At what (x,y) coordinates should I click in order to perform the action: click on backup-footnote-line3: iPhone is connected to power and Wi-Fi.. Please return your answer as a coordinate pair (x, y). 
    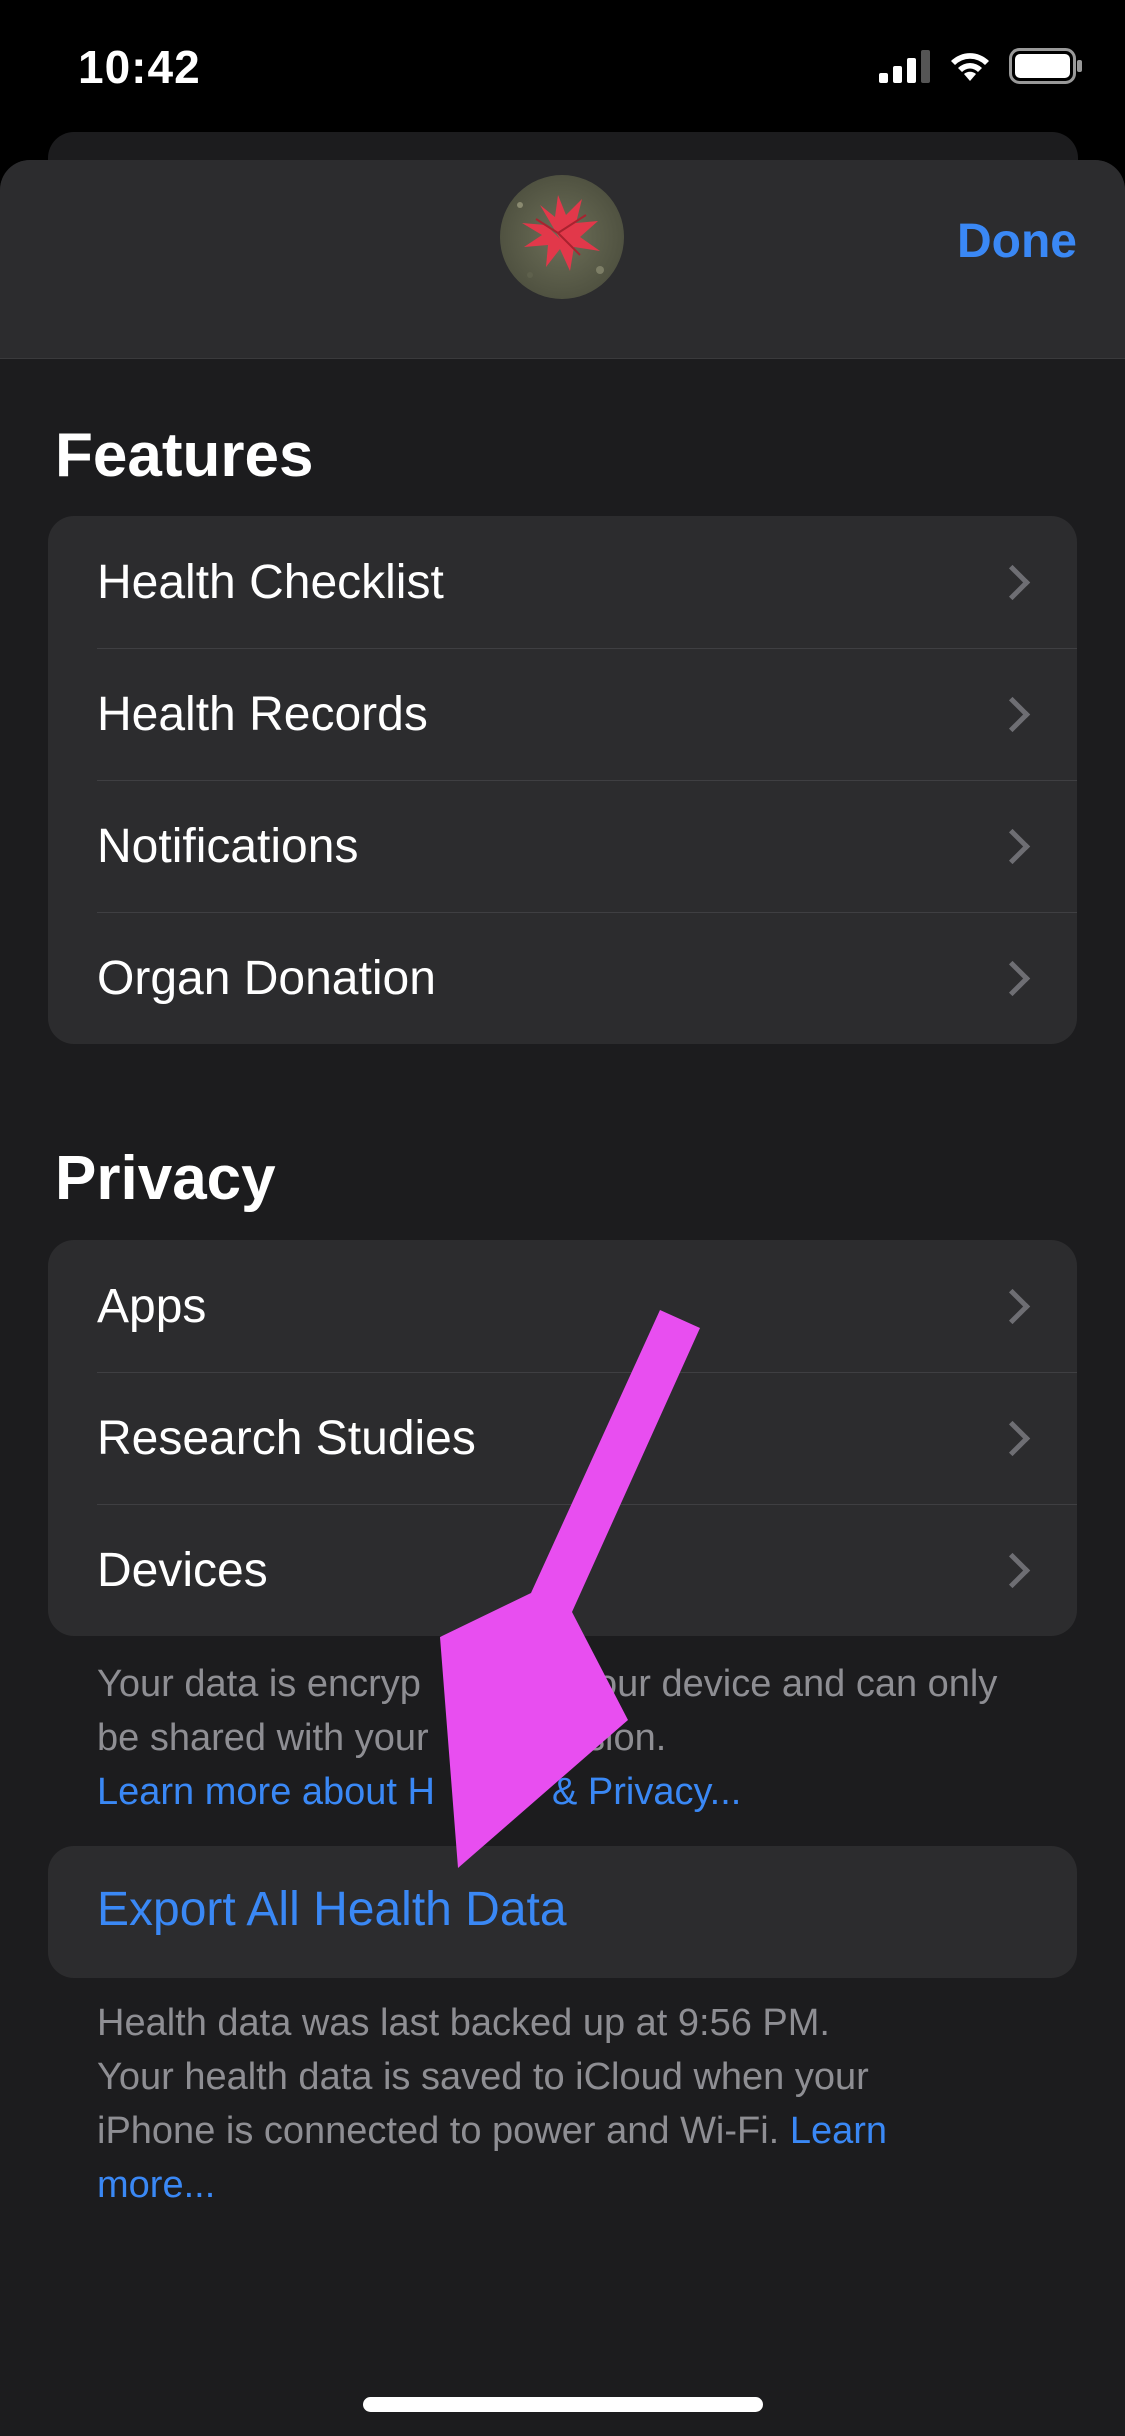
    Looking at the image, I should click on (438, 2131).